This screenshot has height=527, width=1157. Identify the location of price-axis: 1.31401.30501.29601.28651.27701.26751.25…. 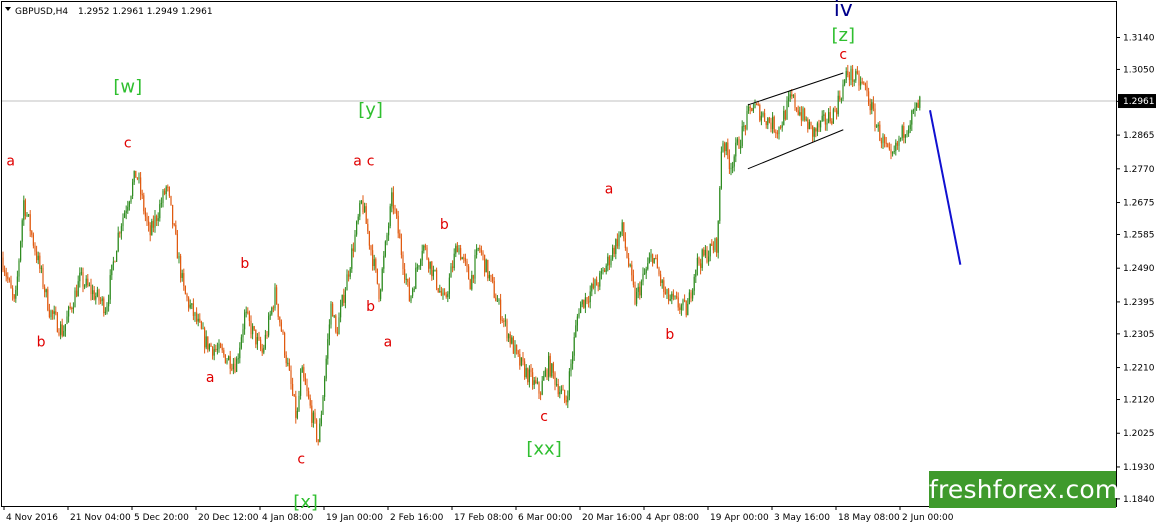
(1136, 269).